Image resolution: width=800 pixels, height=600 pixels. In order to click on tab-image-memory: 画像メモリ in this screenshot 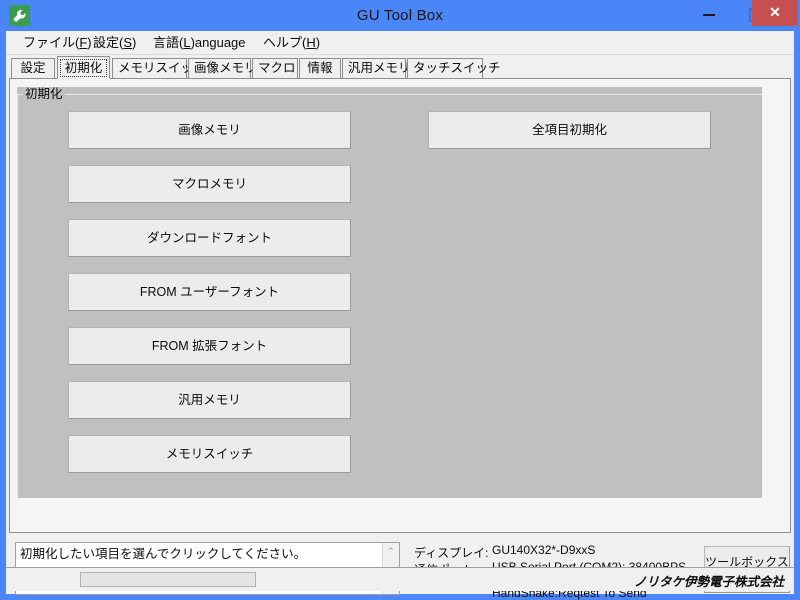, I will do `click(222, 68)`.